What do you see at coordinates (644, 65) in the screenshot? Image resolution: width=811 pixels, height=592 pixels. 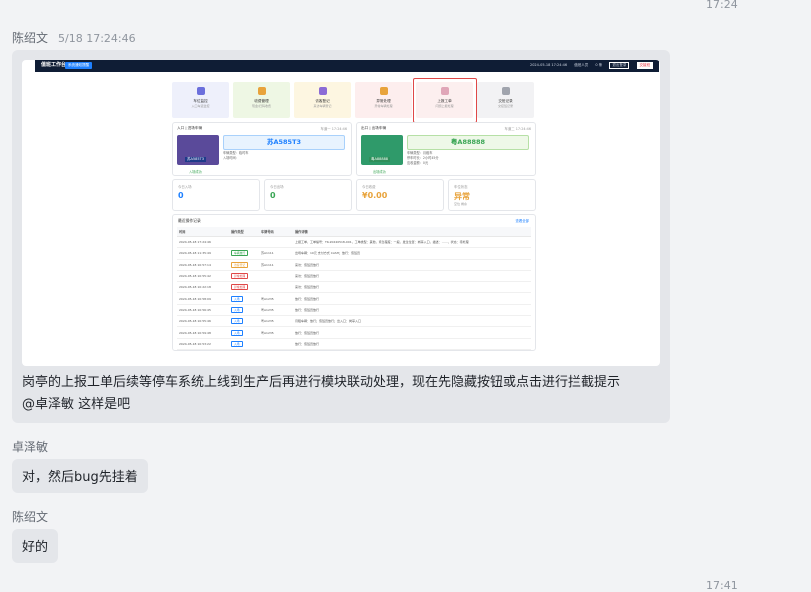 I see `handover-button: 交接班` at bounding box center [644, 65].